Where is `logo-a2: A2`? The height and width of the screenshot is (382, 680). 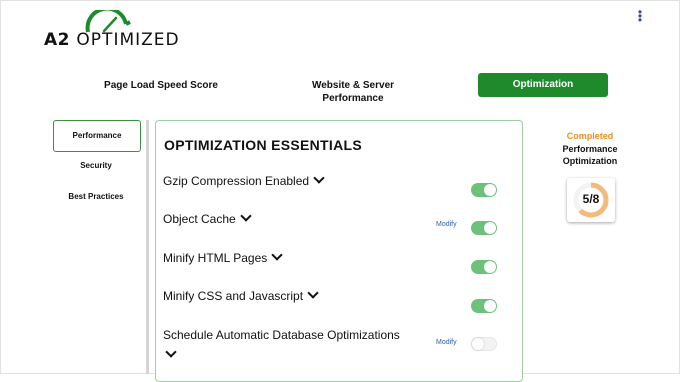
logo-a2: A2 is located at coordinates (57, 40).